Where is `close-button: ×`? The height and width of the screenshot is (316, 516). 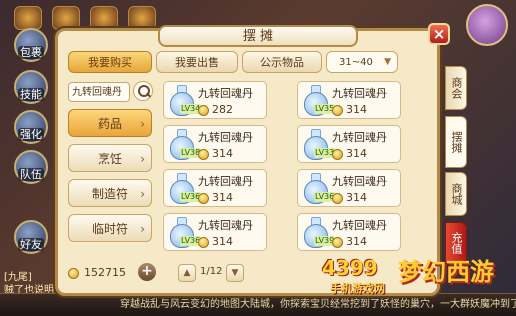
close-button: × is located at coordinates (439, 34).